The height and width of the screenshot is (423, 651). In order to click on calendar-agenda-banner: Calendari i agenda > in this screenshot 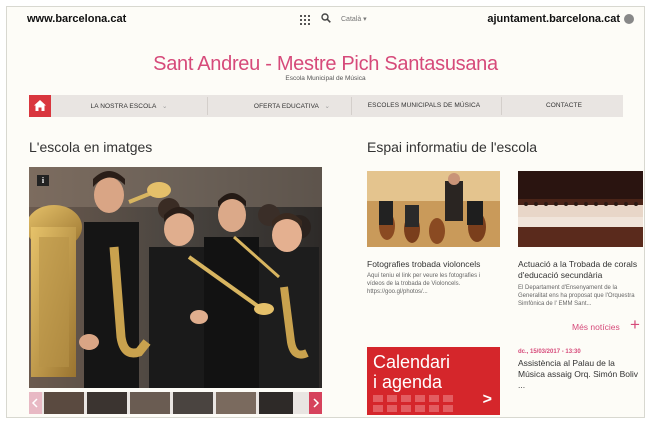, I will do `click(433, 381)`.